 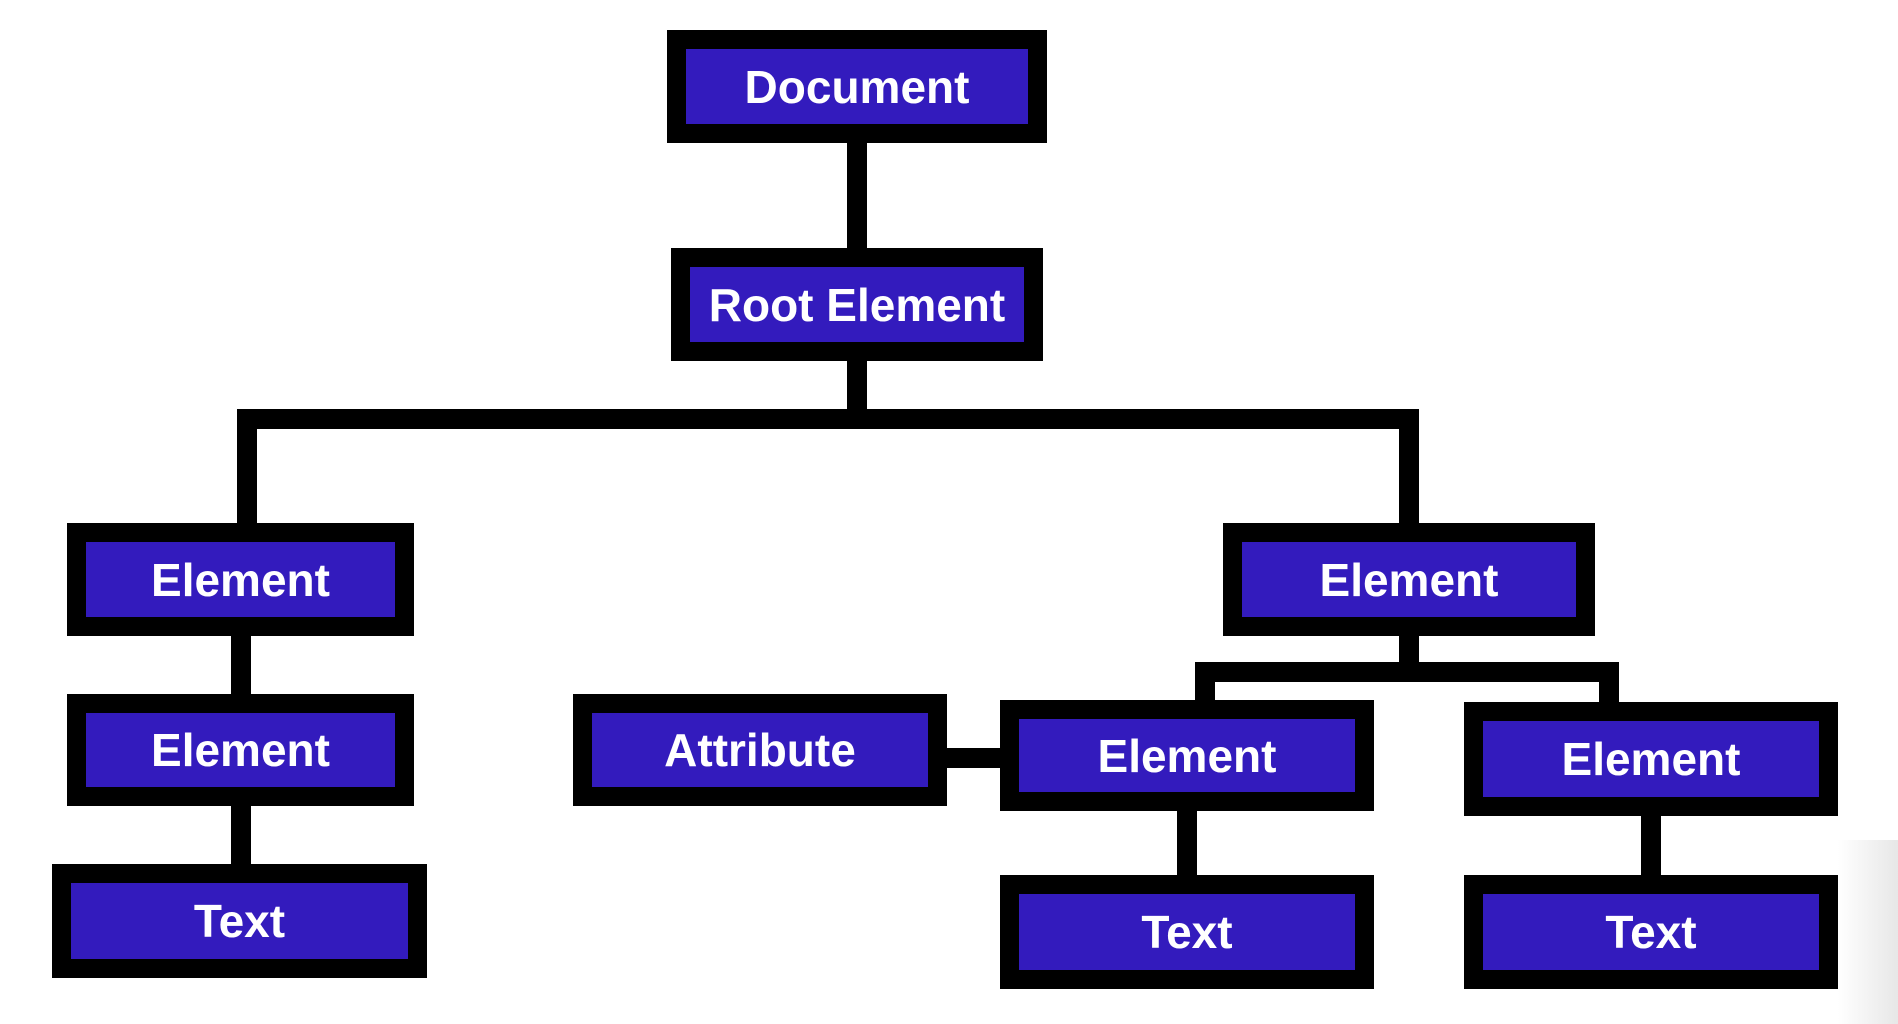 I want to click on node-text-far: Text, so click(x=1651, y=932).